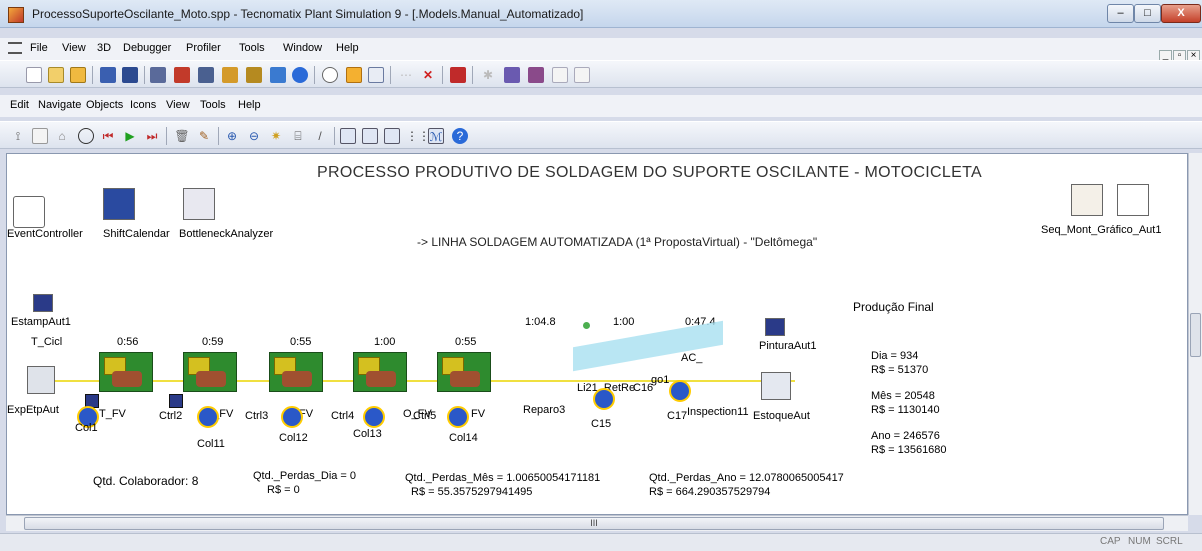 The width and height of the screenshot is (1202, 551). Describe the element at coordinates (176, 401) in the screenshot. I see `ctrl-icon` at that location.